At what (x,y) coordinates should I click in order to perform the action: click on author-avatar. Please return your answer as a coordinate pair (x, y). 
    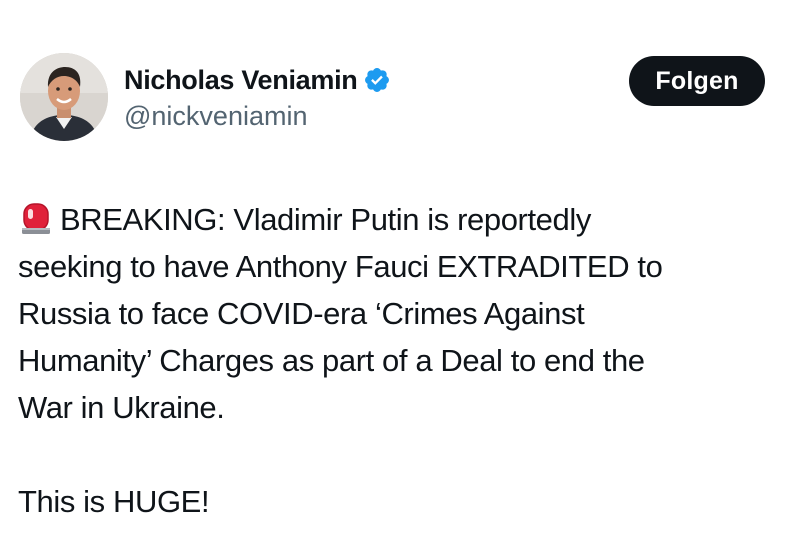
    Looking at the image, I should click on (64, 97).